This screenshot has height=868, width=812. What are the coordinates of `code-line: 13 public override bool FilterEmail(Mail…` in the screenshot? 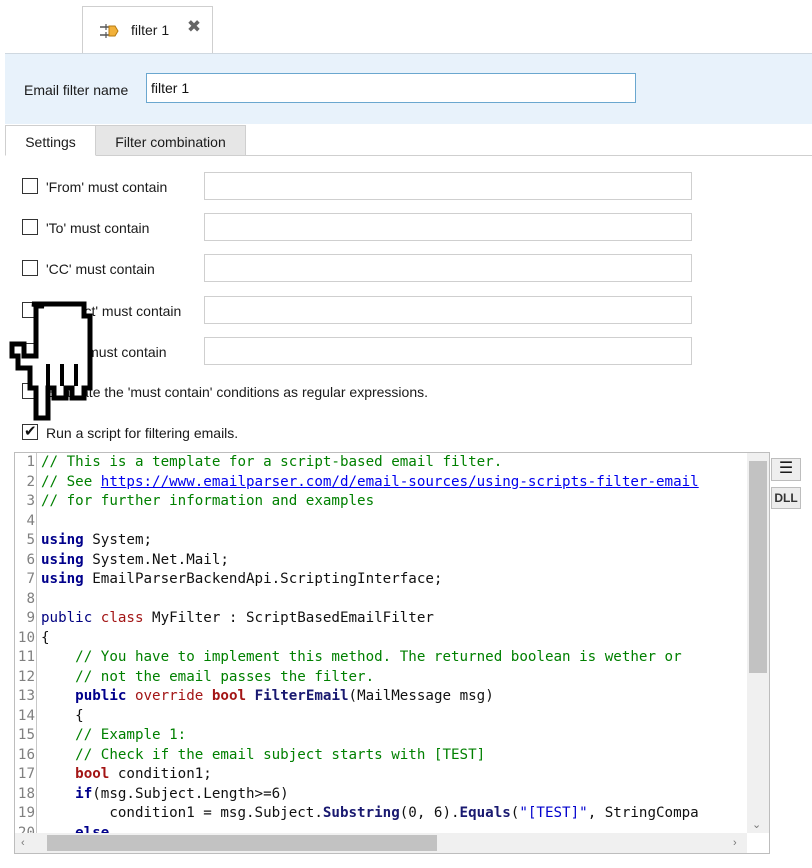 It's located at (381, 697).